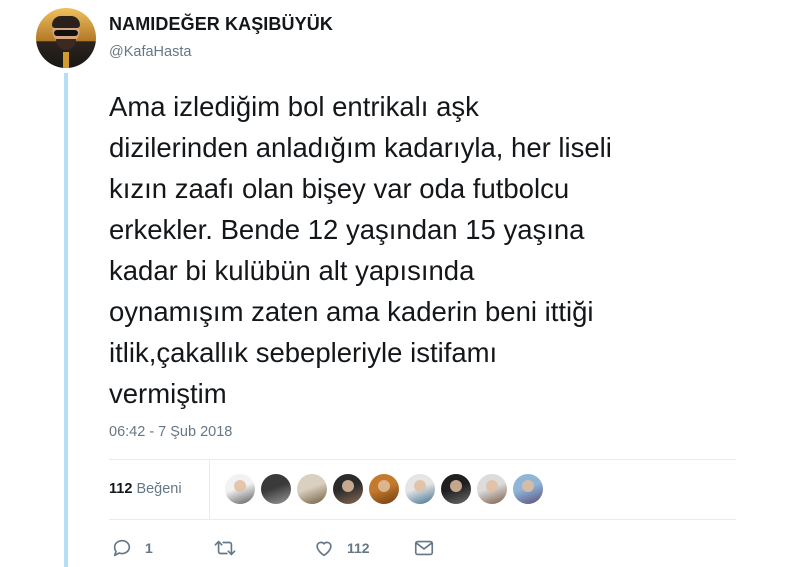 Image resolution: width=787 pixels, height=567 pixels. Describe the element at coordinates (121, 489) in the screenshot. I see `likes-count: 112` at that location.